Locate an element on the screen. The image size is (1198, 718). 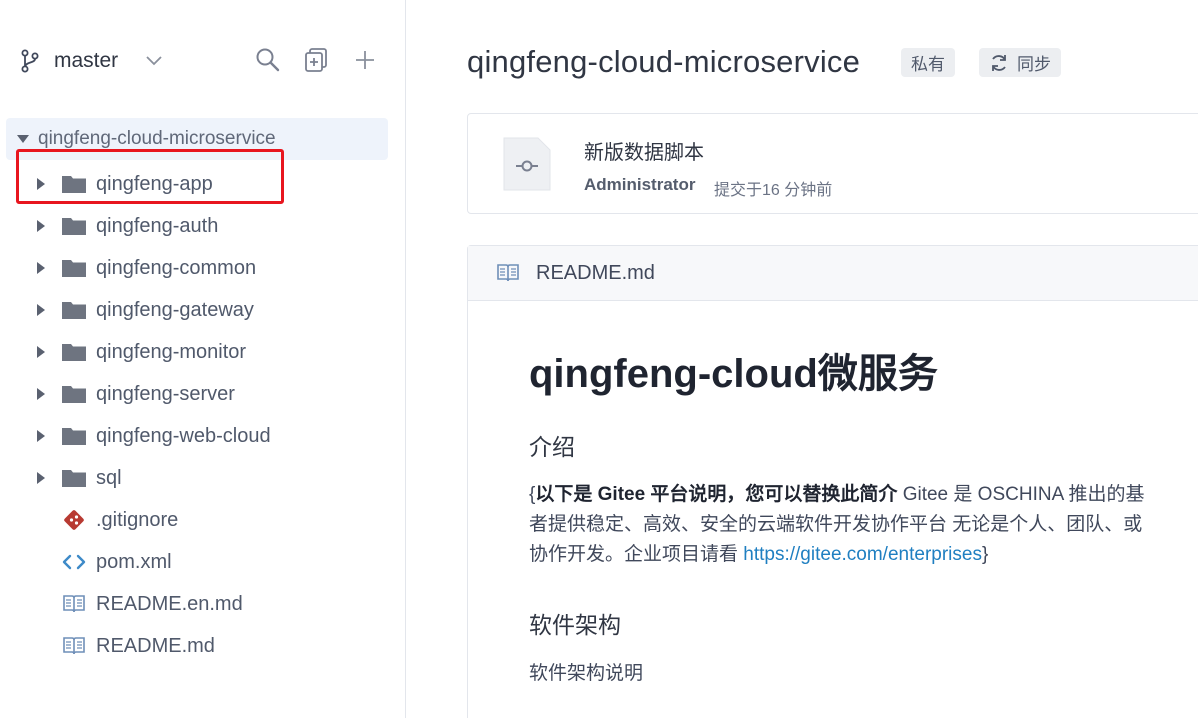
tree-item-label: README.md is located at coordinates (155, 645).